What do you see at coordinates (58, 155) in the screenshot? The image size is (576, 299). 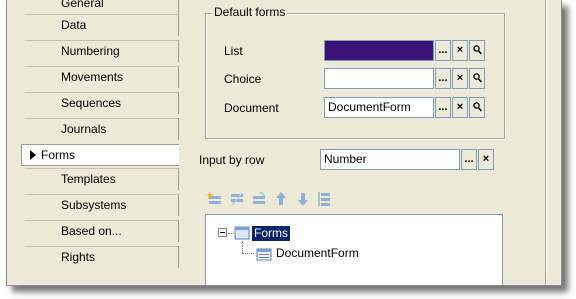 I see `sidebar-item-label: Forms` at bounding box center [58, 155].